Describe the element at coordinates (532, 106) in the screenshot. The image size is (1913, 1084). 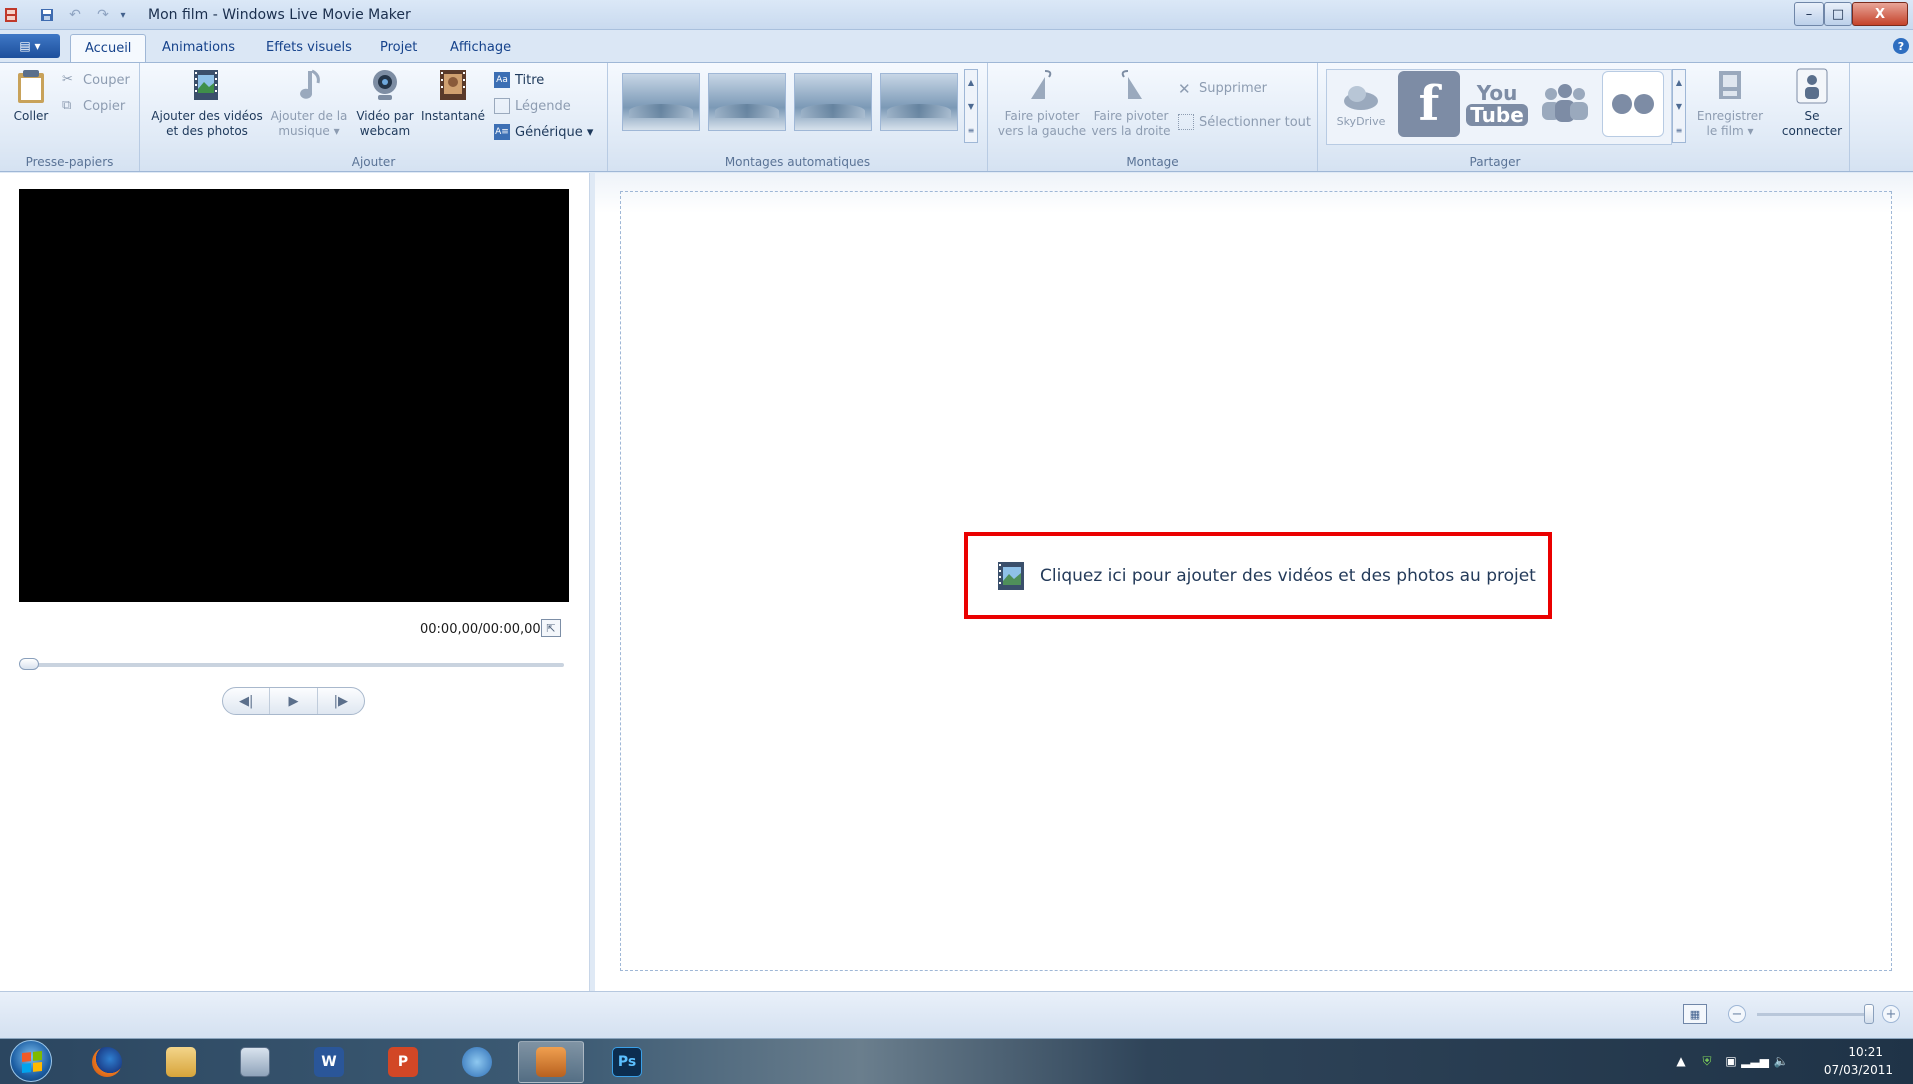
I see `caption-button: Légende` at that location.